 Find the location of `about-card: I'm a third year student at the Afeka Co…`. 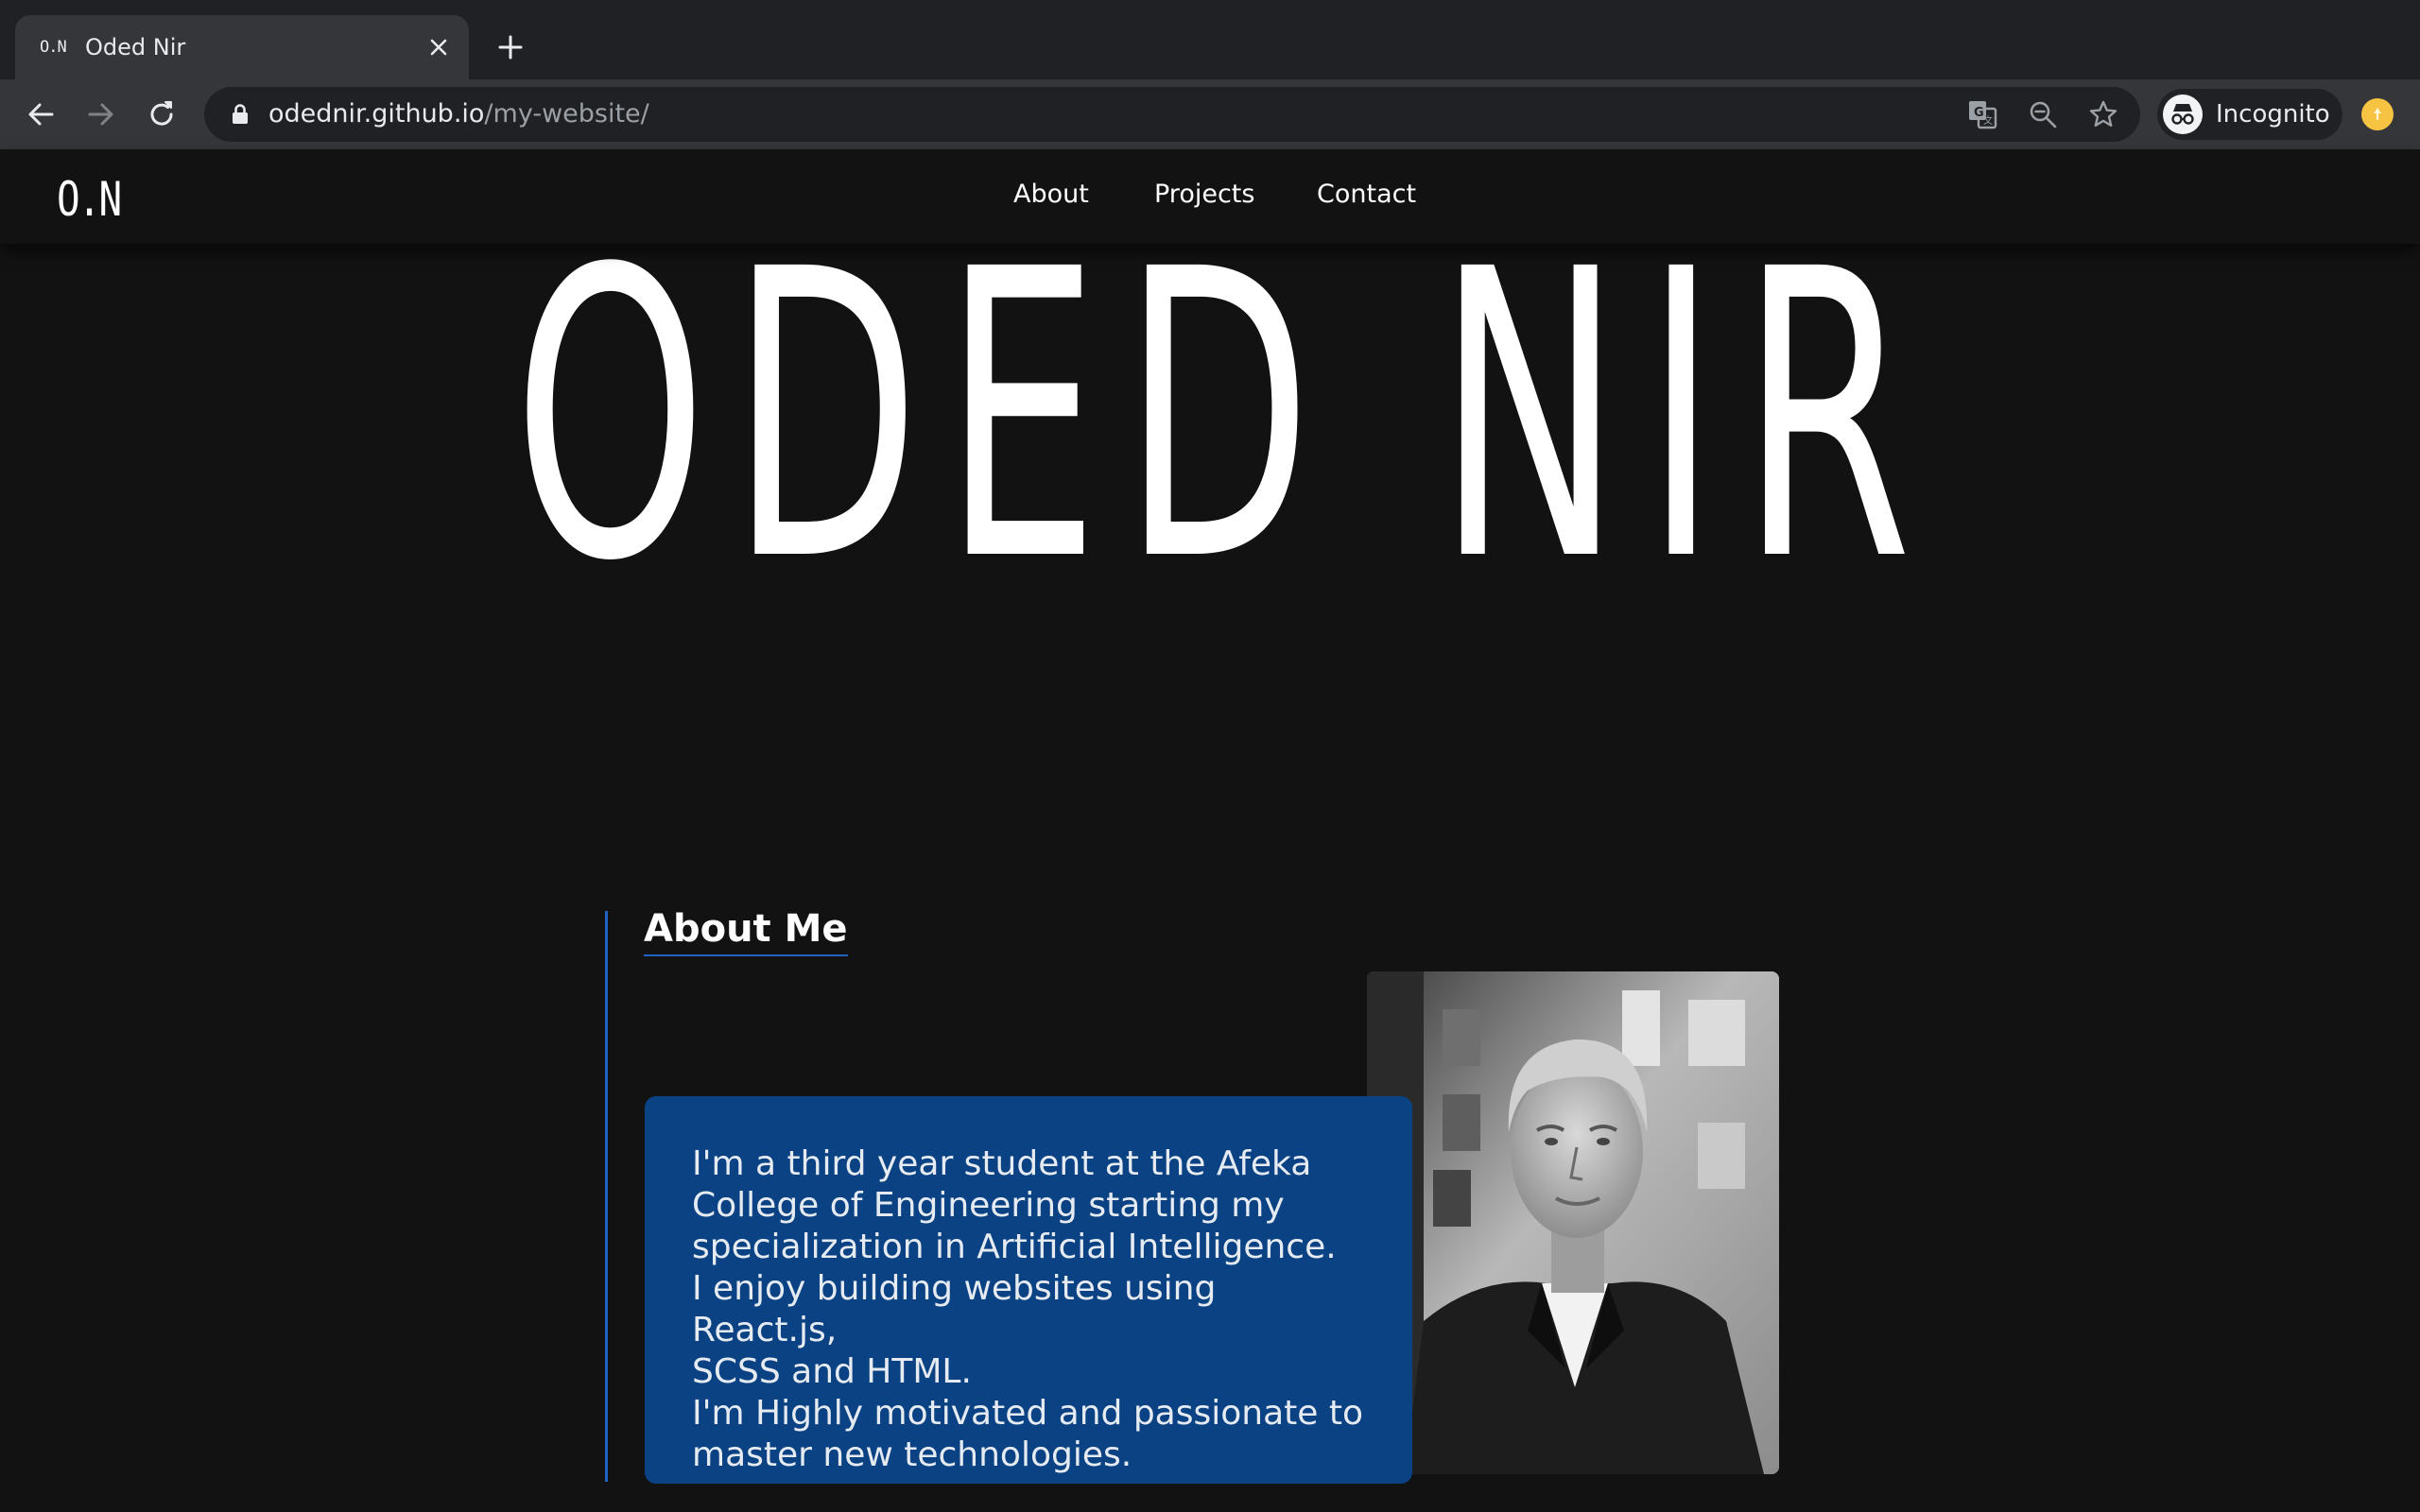

about-card: I'm a third year student at the Afeka Co… is located at coordinates (1028, 1290).